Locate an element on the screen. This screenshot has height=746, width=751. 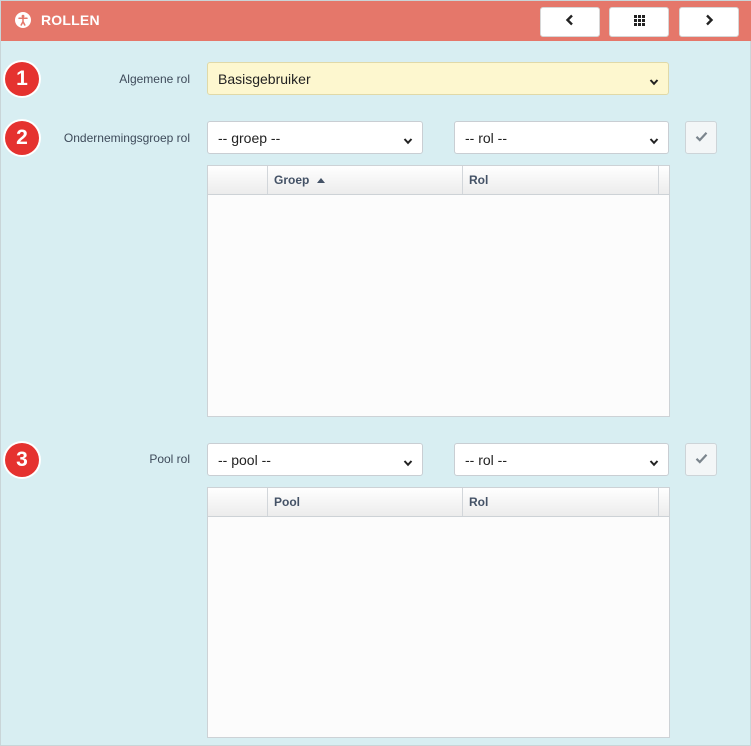
step-badge-1: 1 is located at coordinates (22, 79).